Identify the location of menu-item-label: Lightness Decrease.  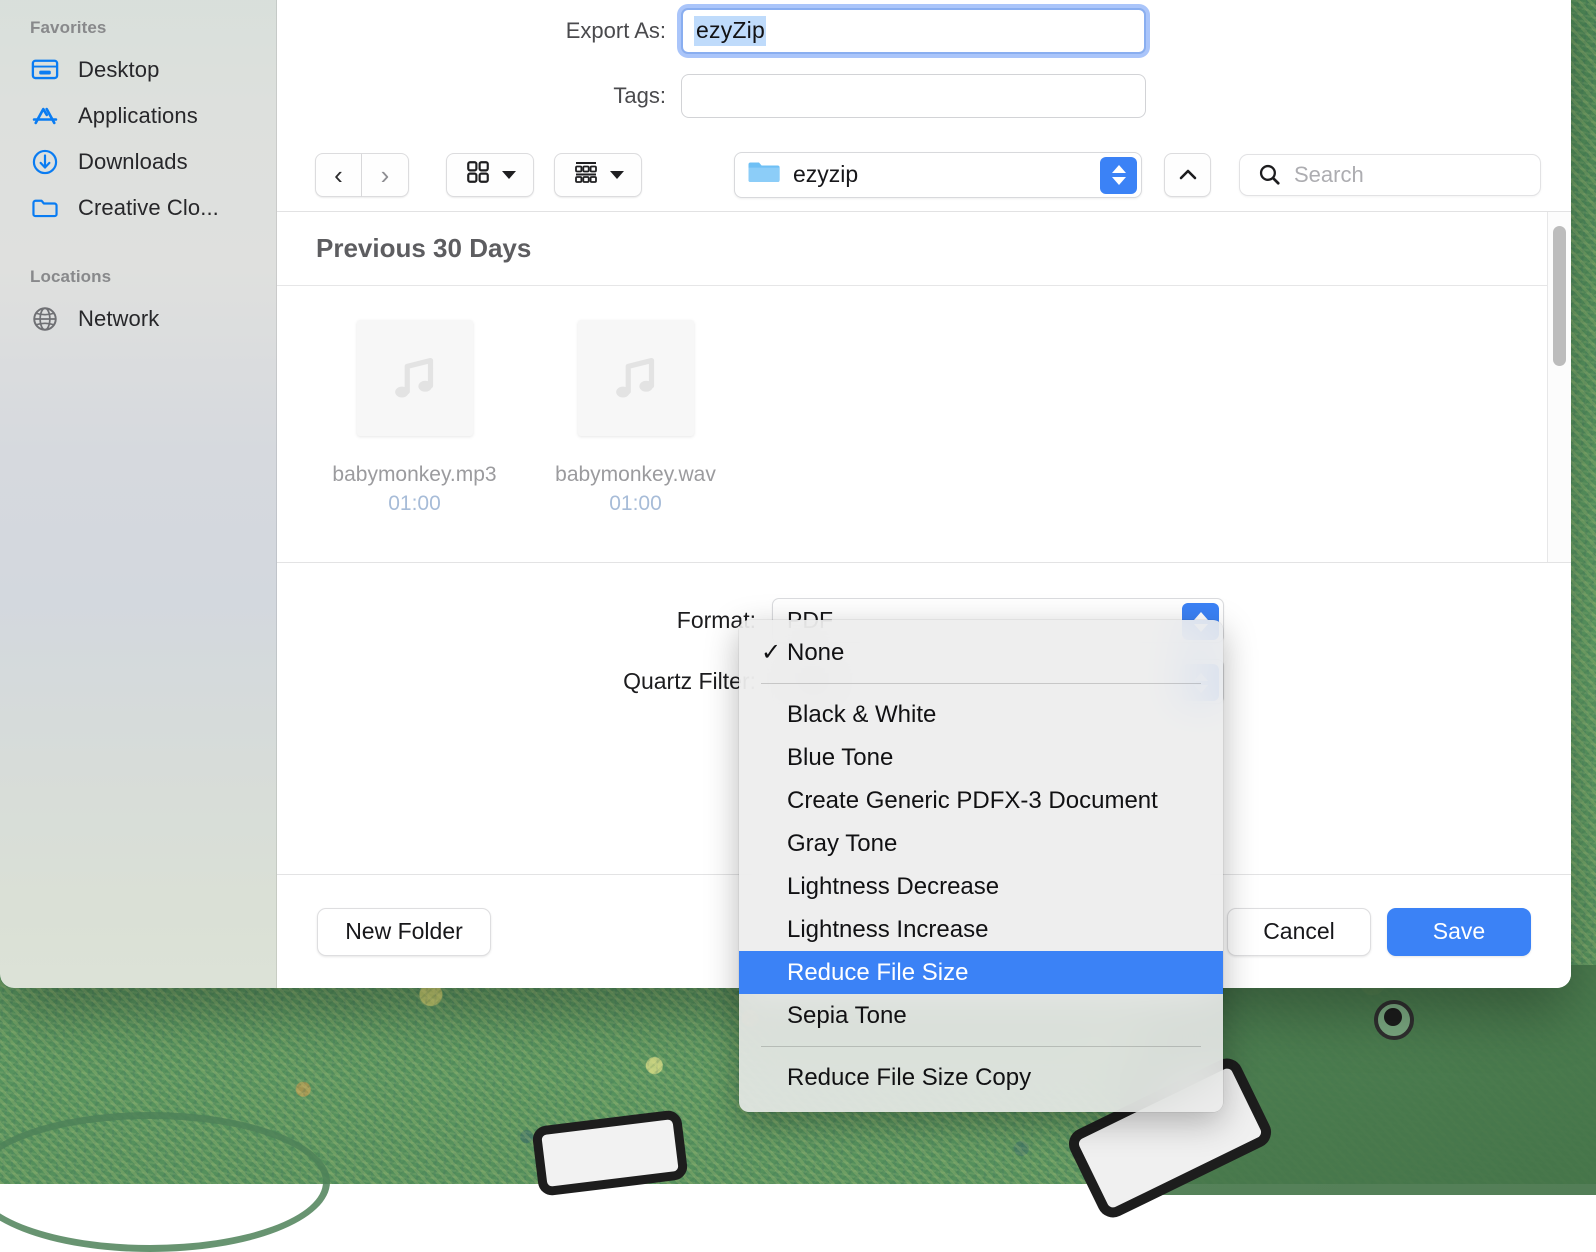
(893, 887).